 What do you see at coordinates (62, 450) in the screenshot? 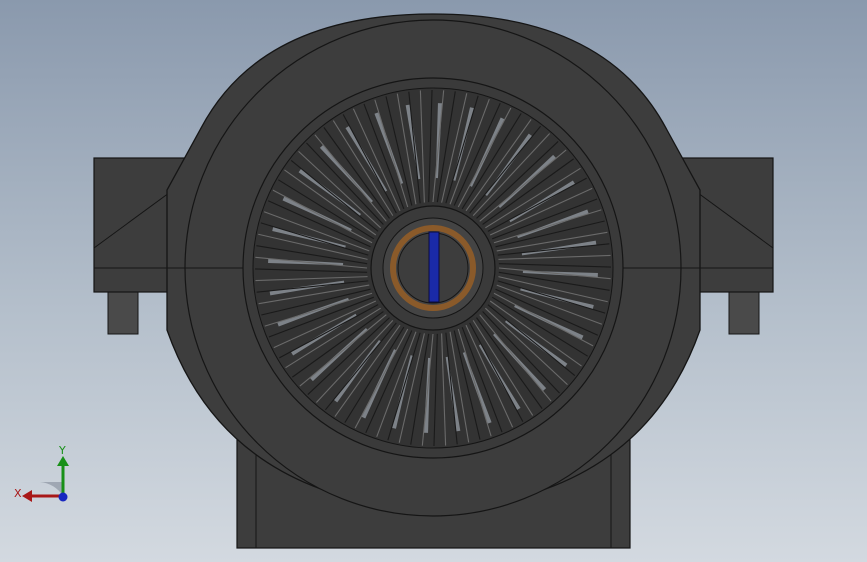
I see `y-axis-label: Y` at bounding box center [62, 450].